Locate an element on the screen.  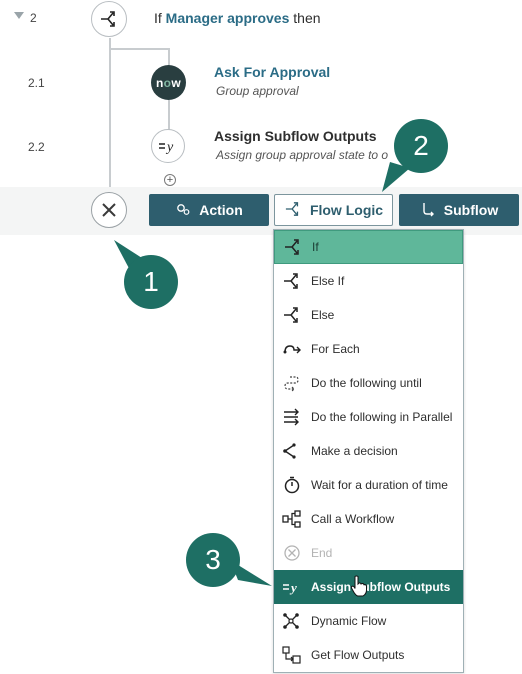
menu-item-else: Else is located at coordinates (368, 315).